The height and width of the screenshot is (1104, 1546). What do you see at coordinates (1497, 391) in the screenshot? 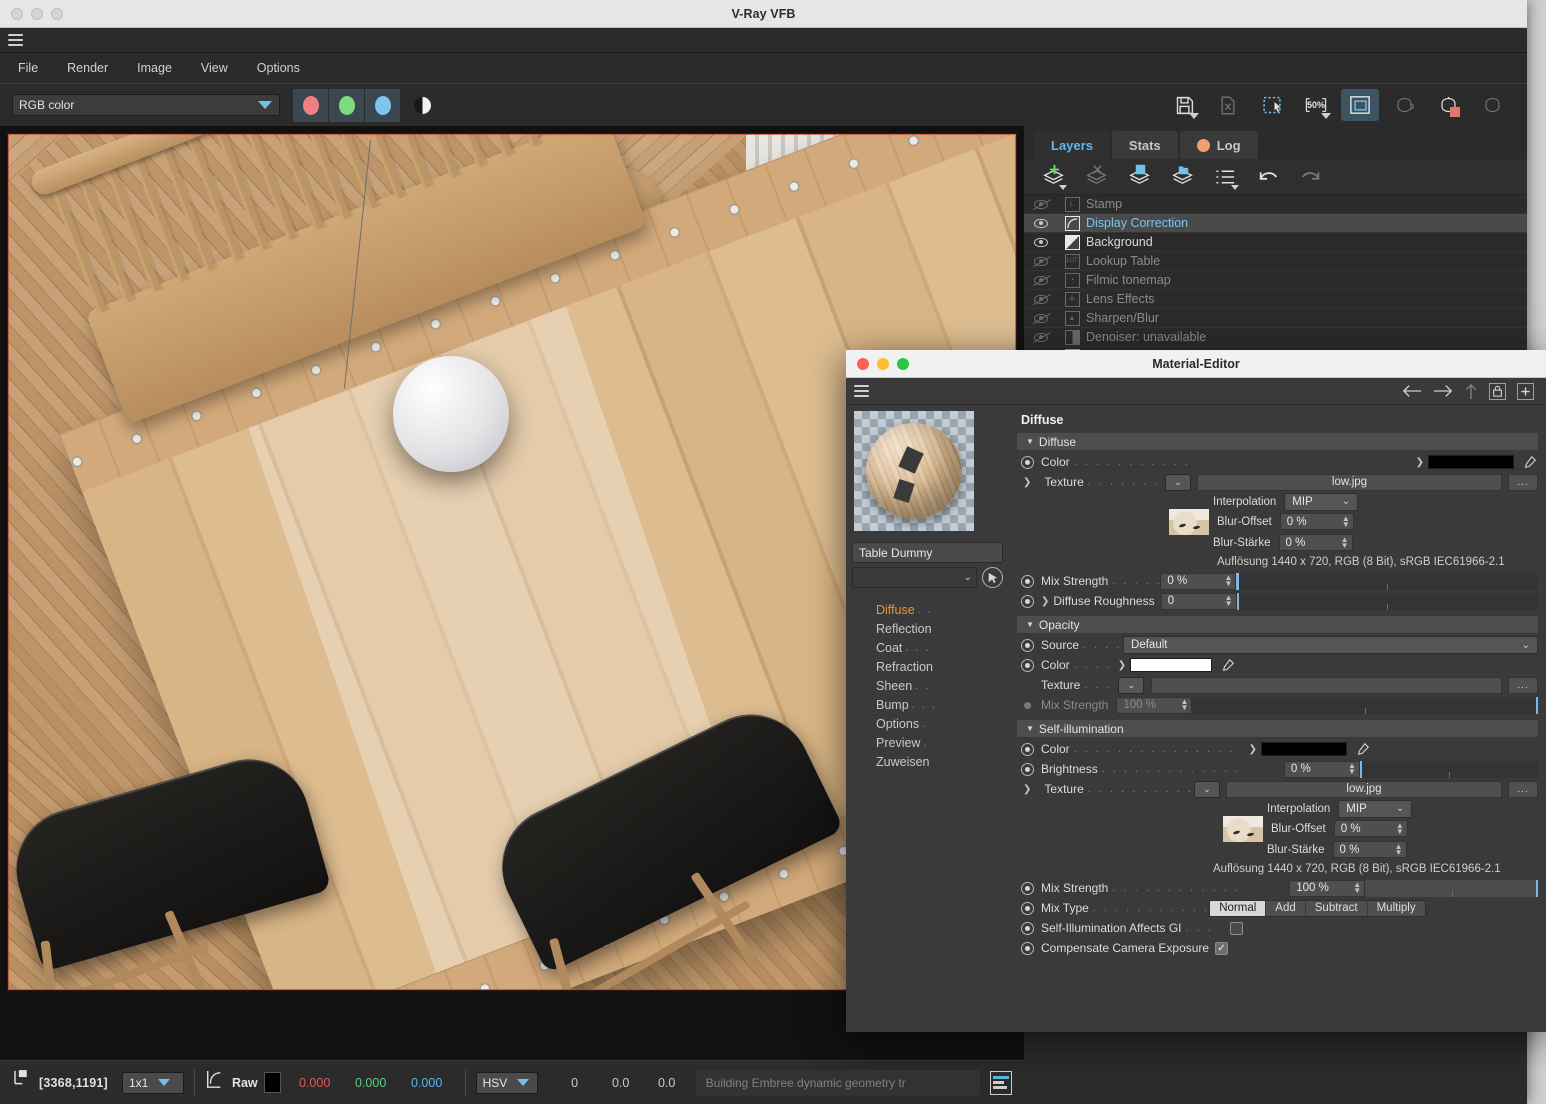
I see `lock-icon` at bounding box center [1497, 391].